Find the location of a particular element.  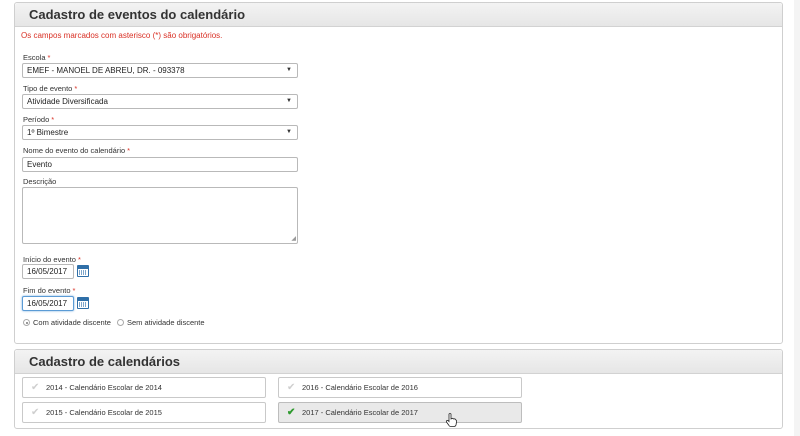

panel-title: Cadastro de eventos do calendário is located at coordinates (398, 15).